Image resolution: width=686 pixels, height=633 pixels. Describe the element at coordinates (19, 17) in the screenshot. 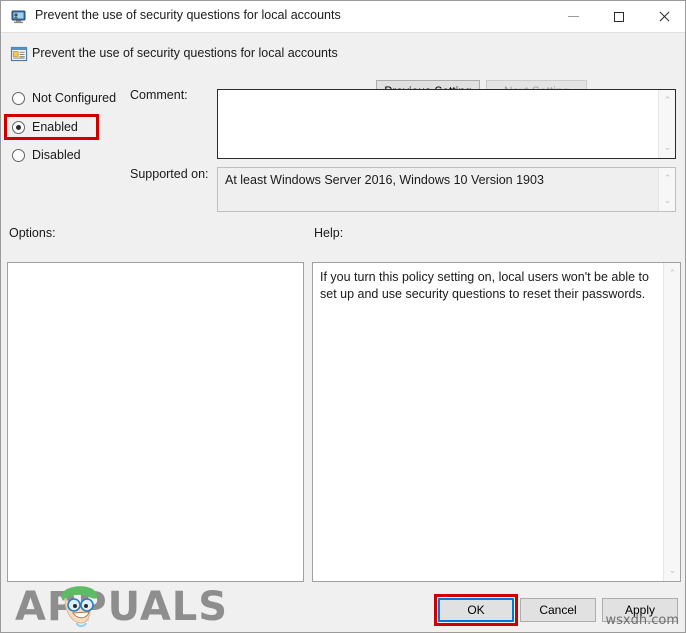

I see `computer-policy-icon` at that location.